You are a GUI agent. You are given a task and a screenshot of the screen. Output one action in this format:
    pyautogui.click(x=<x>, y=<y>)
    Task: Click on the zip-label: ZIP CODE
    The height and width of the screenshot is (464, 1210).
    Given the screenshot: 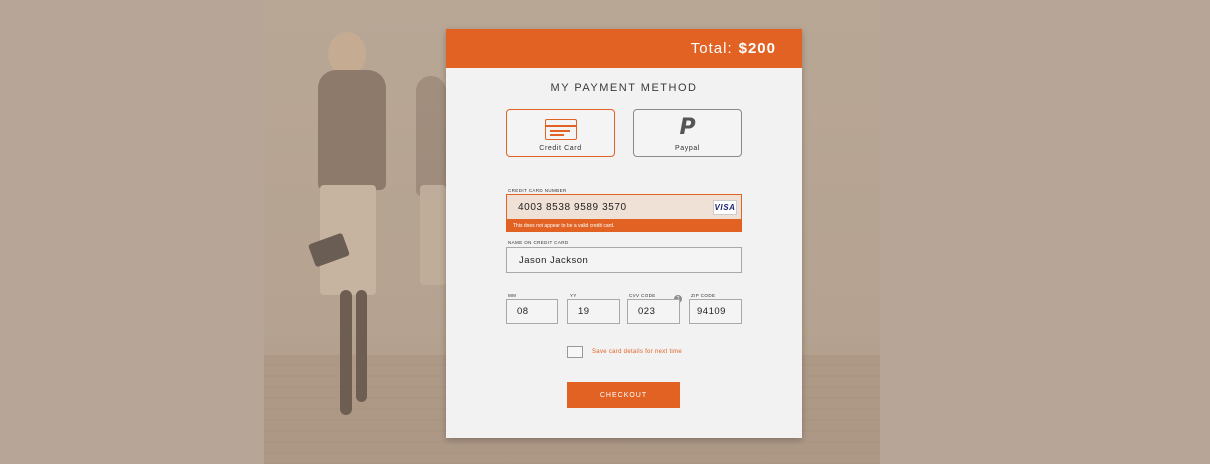 What is the action you would take?
    pyautogui.click(x=703, y=295)
    